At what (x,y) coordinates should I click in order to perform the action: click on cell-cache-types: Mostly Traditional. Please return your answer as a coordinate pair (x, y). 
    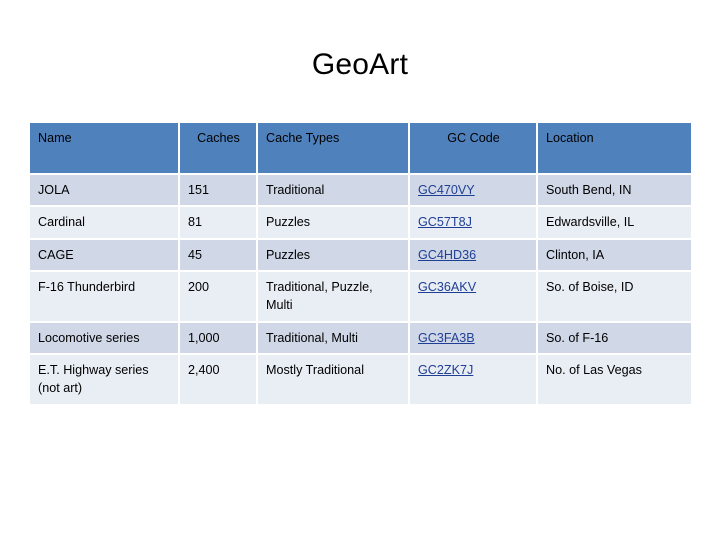
    Looking at the image, I should click on (334, 380).